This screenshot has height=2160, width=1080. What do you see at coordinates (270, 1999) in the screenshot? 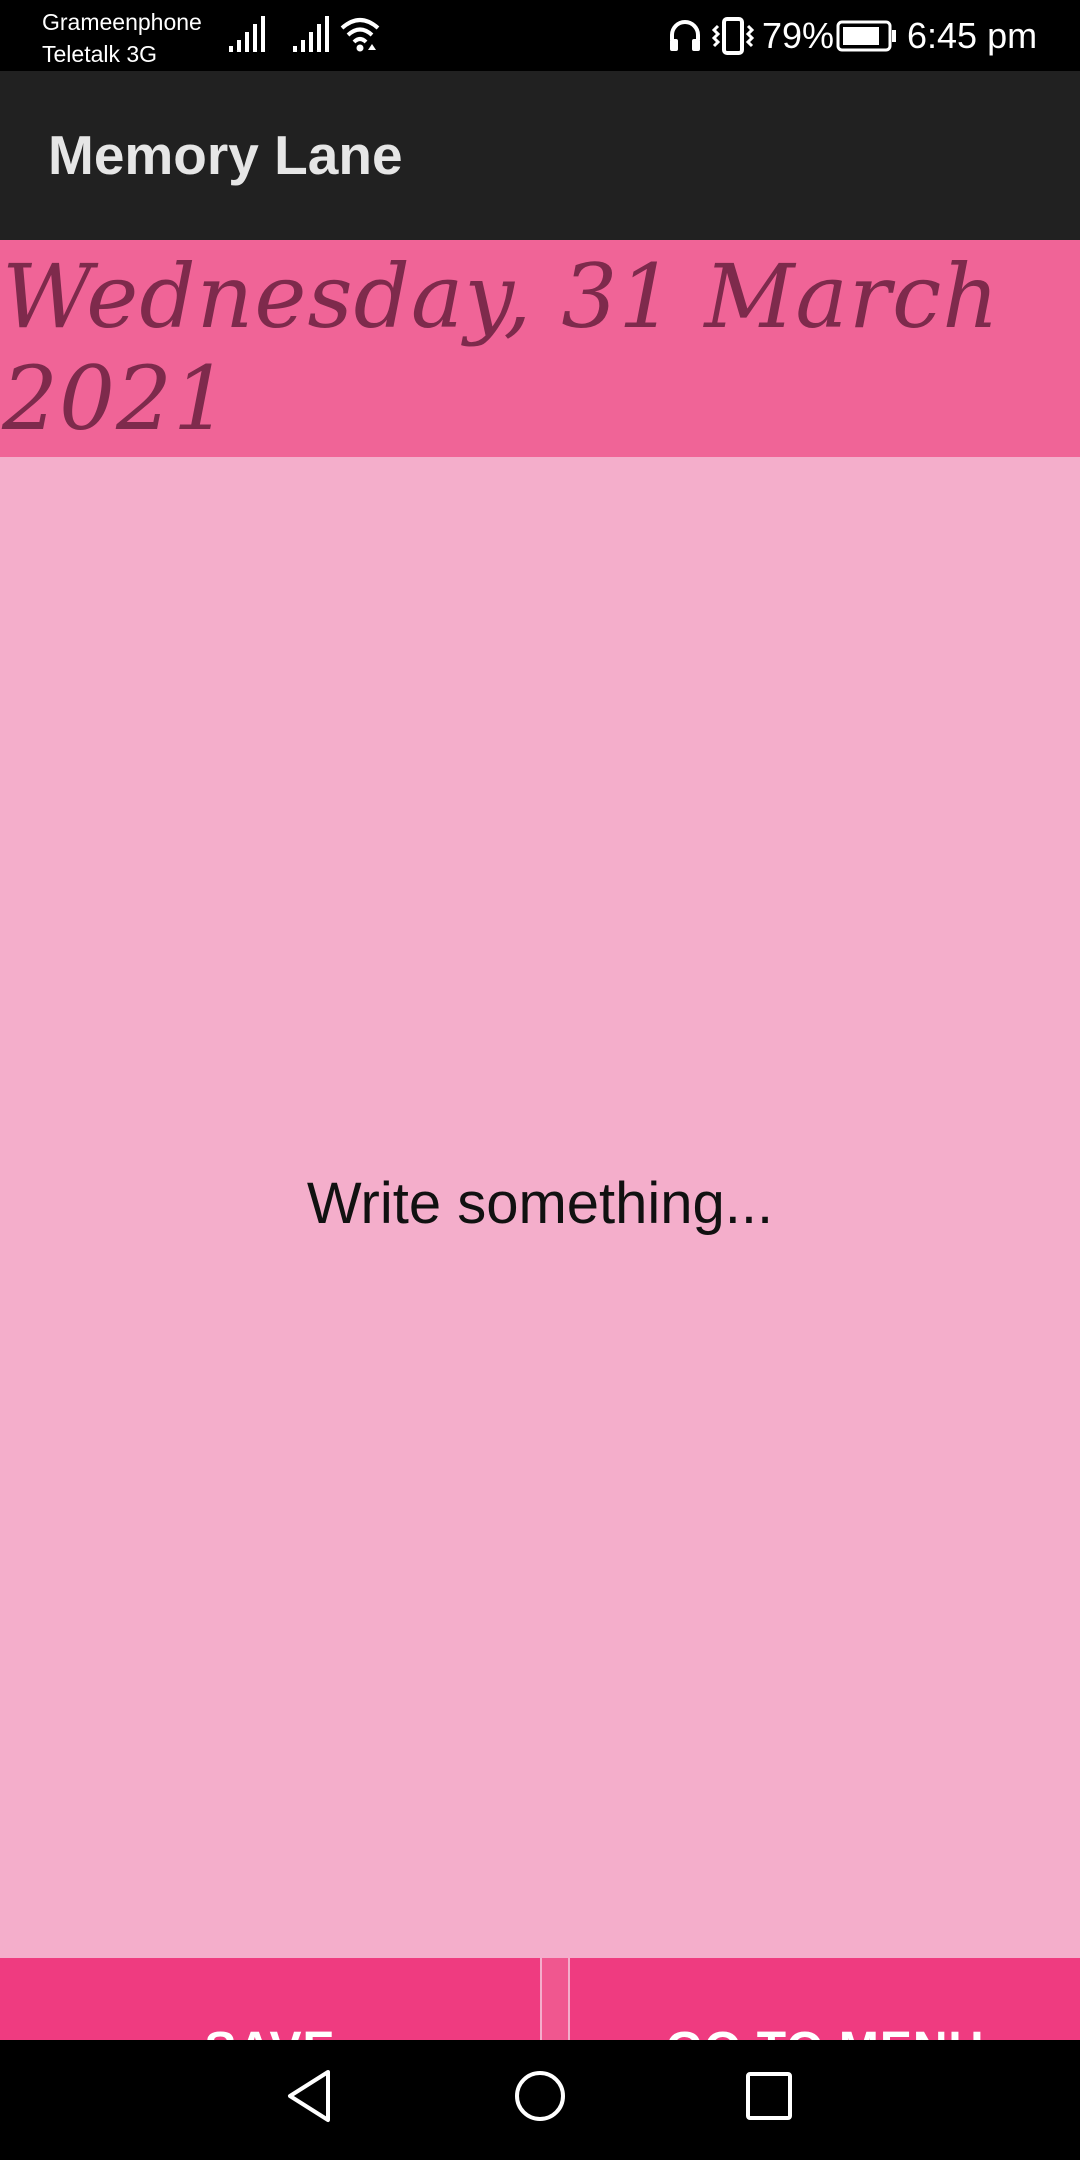
I see `save-button: SAVE` at bounding box center [270, 1999].